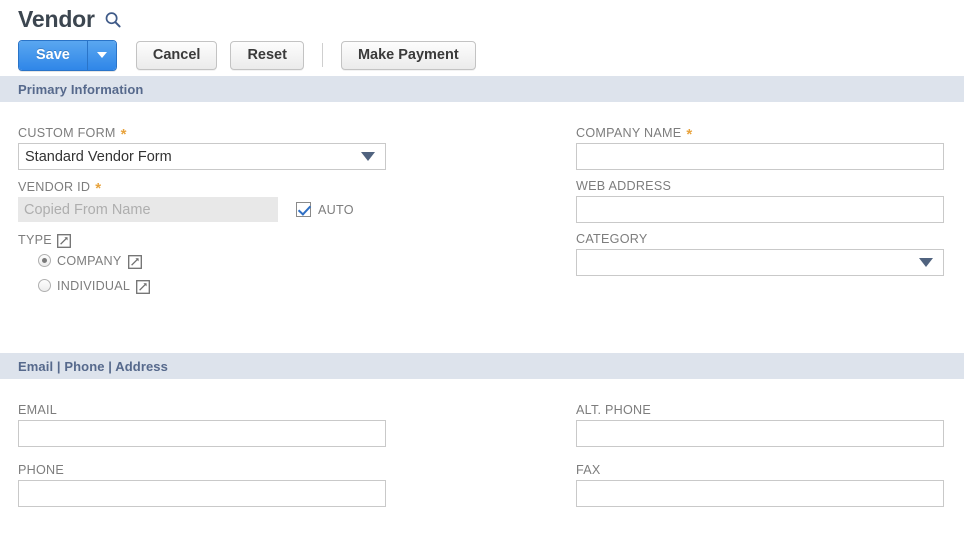  What do you see at coordinates (41, 470) in the screenshot?
I see `label-text: PHONE` at bounding box center [41, 470].